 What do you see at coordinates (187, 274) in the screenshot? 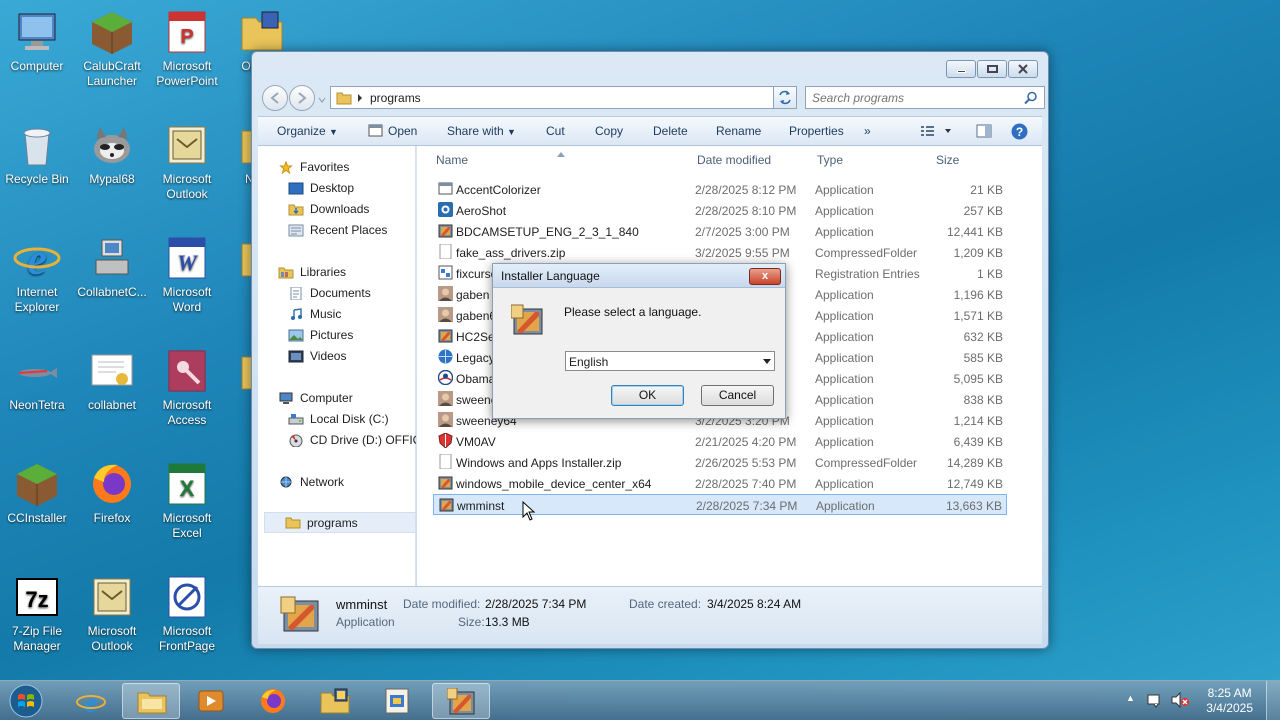
I see `desktop-icon: W Microsoft Word` at bounding box center [187, 274].